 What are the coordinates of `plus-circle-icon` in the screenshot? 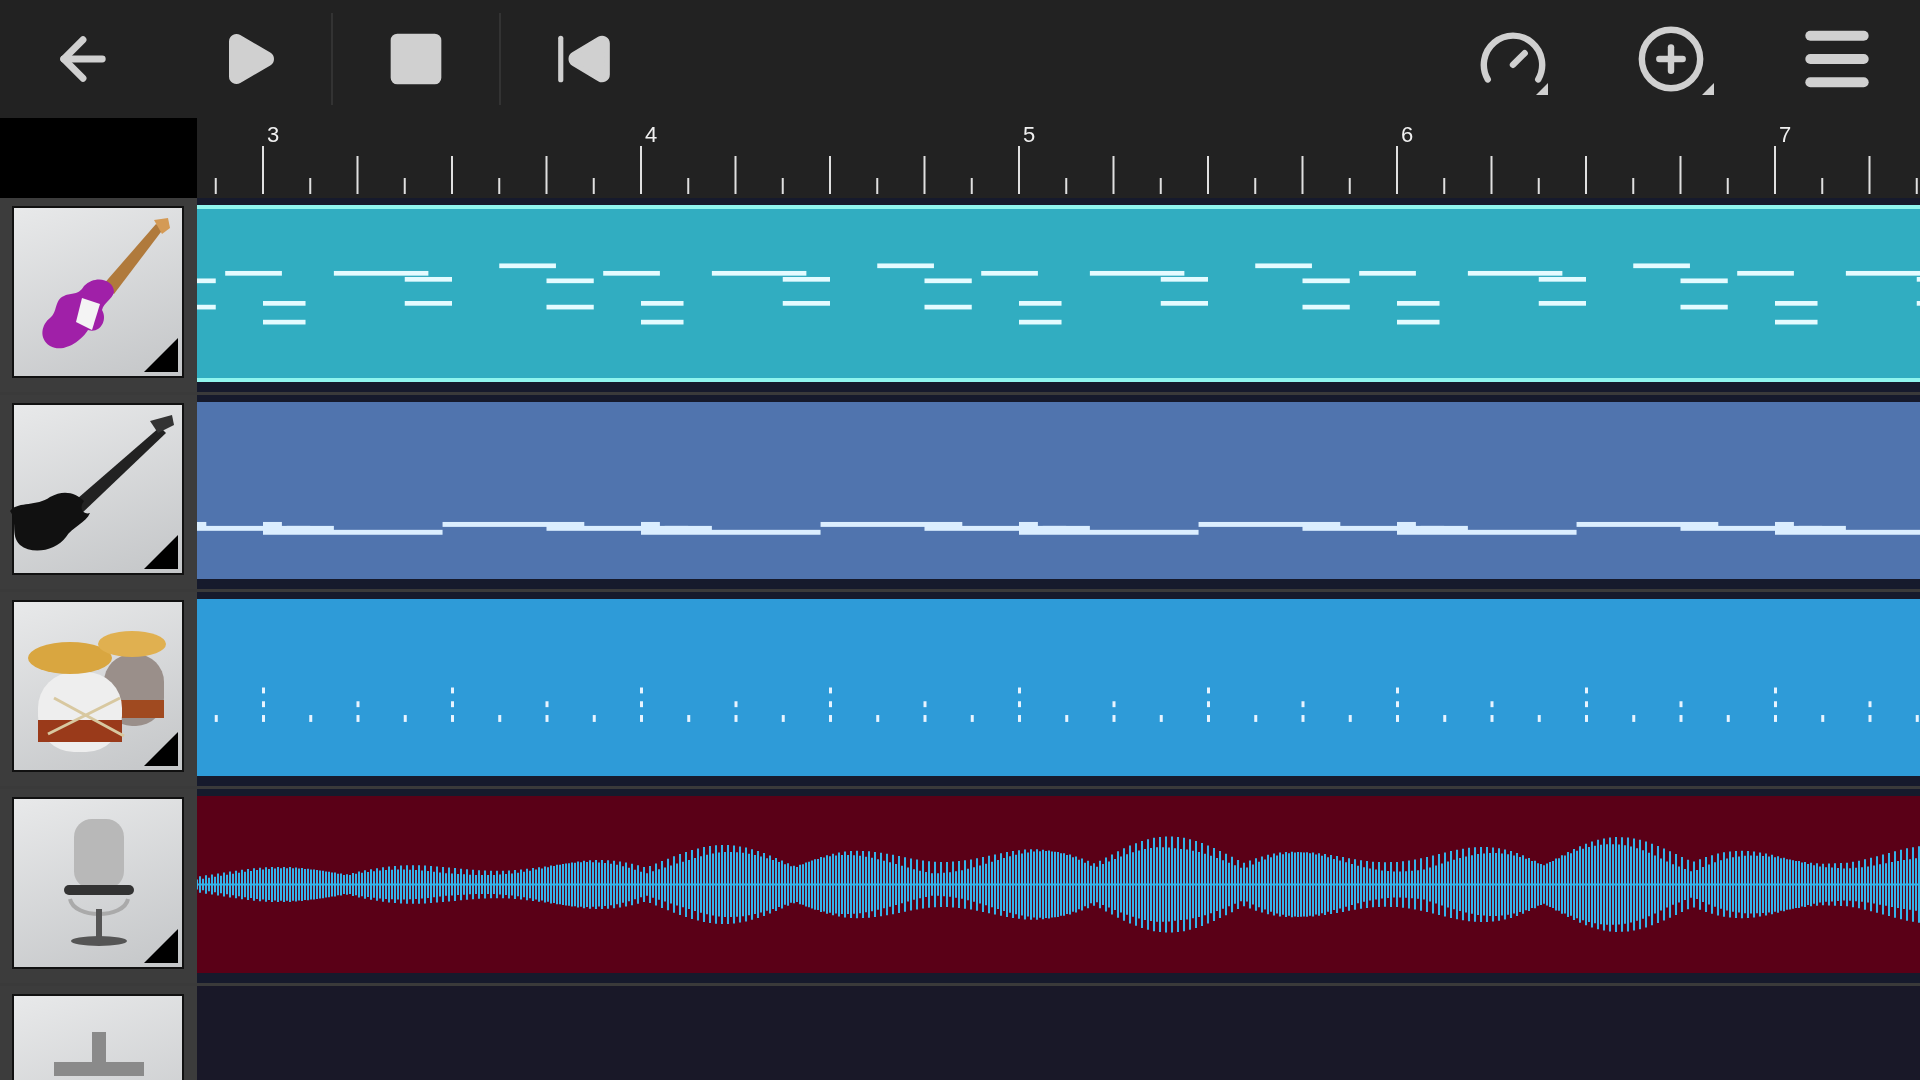 It's located at (1671, 59).